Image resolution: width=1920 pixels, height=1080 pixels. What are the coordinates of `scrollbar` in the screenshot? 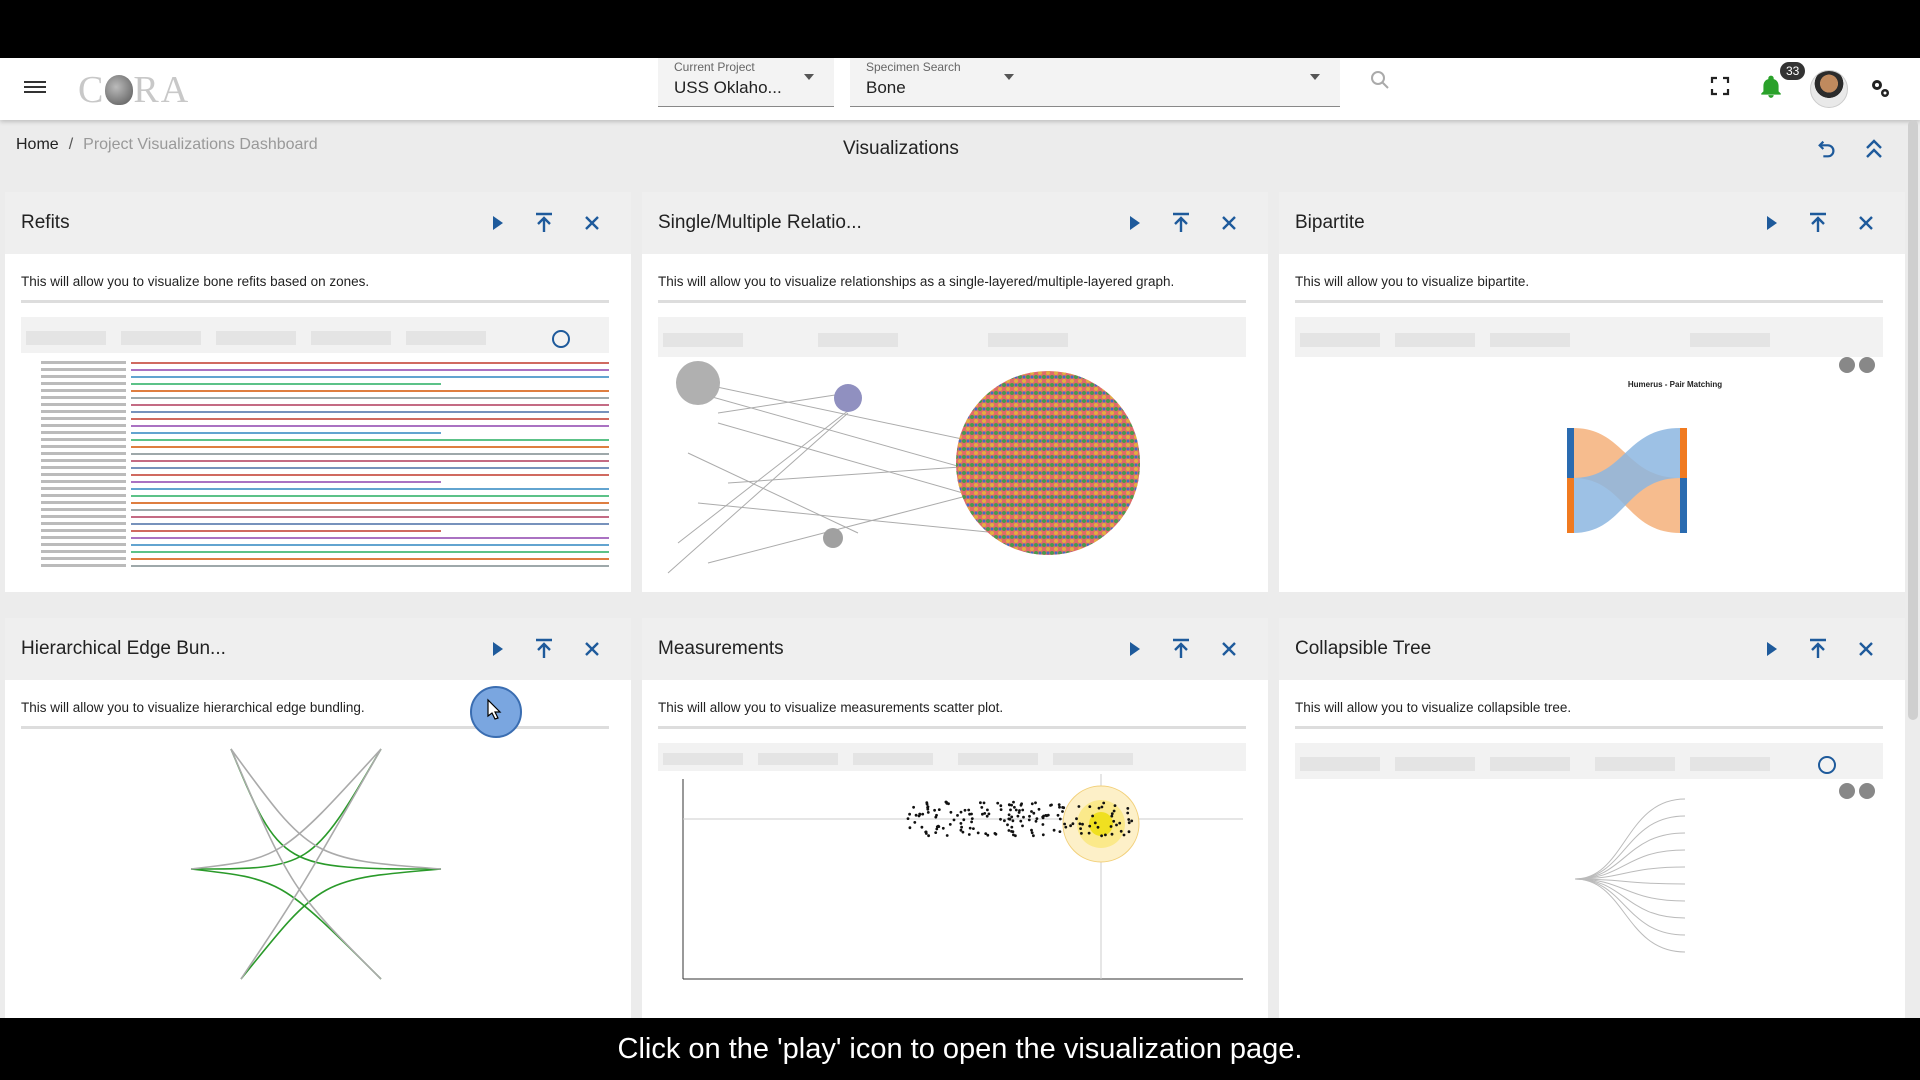 It's located at (1913, 420).